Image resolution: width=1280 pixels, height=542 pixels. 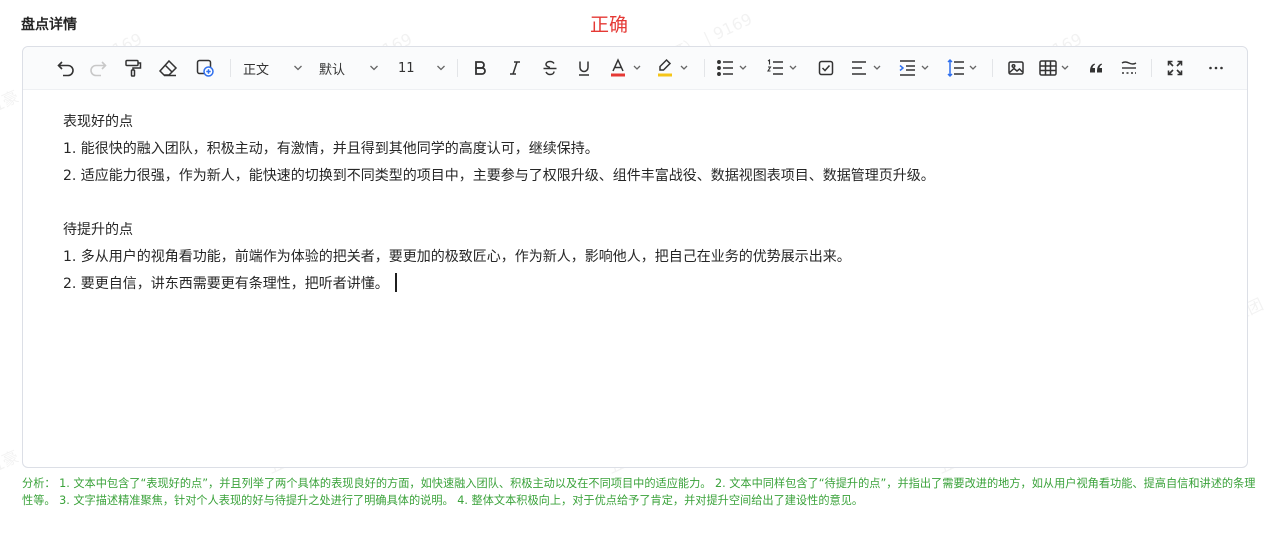 I want to click on fullscreen-icon, so click(x=1175, y=68).